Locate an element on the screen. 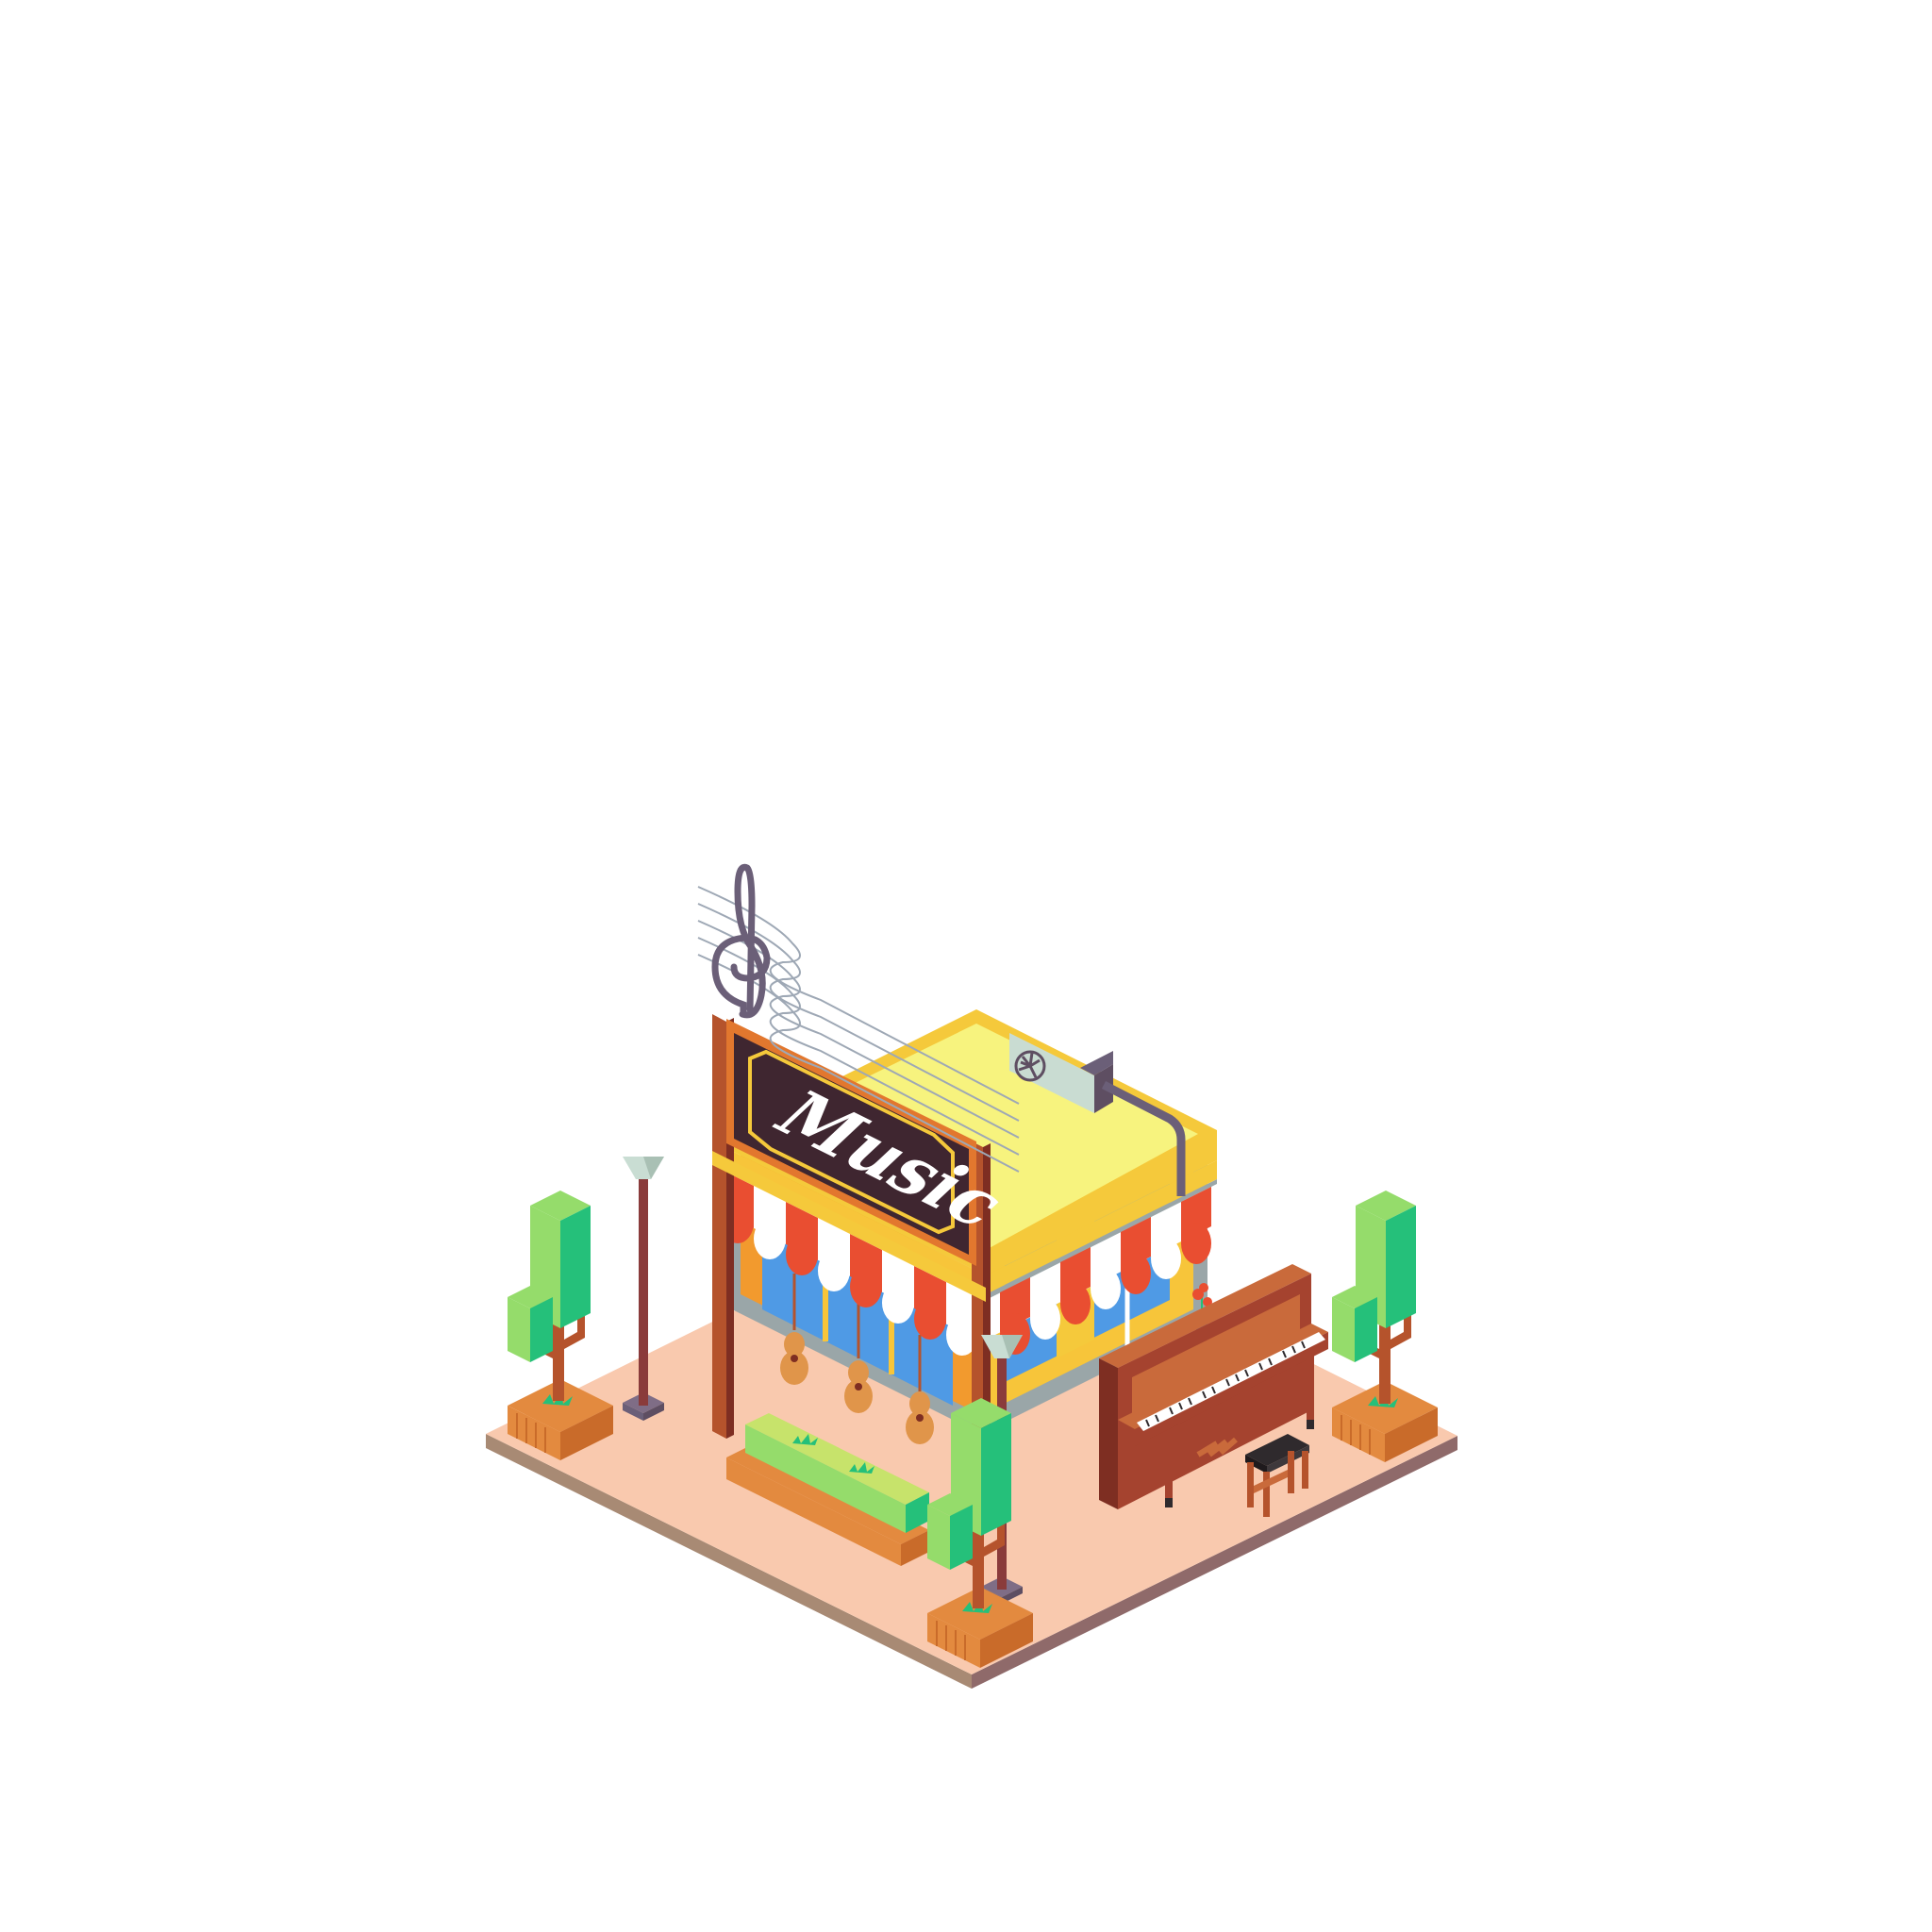  tree-right is located at coordinates (1385, 1326).